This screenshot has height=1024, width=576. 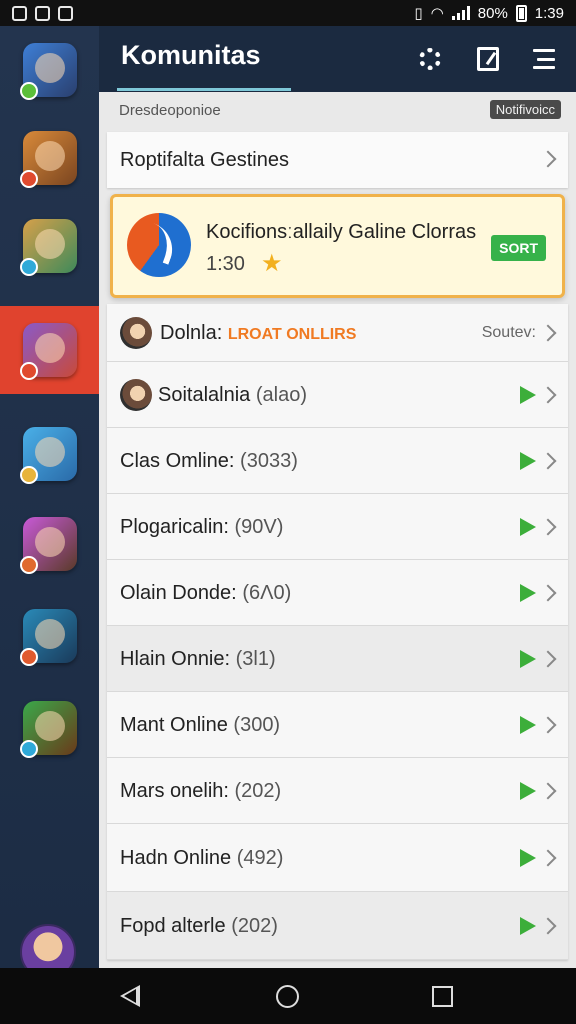 What do you see at coordinates (257, 725) in the screenshot?
I see `list-item-count: (300)` at bounding box center [257, 725].